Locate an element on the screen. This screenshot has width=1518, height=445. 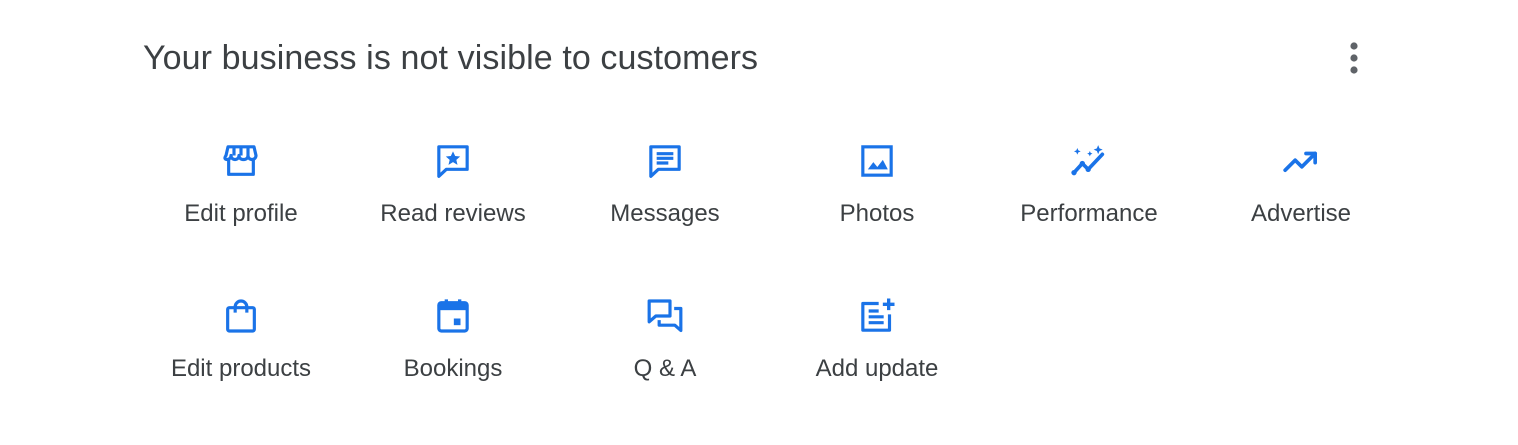
message-icon is located at coordinates (665, 161).